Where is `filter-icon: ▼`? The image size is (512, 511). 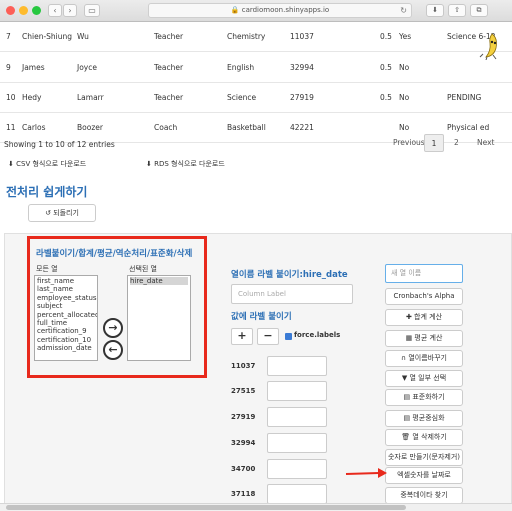
filter-icon: ▼ is located at coordinates (404, 378).